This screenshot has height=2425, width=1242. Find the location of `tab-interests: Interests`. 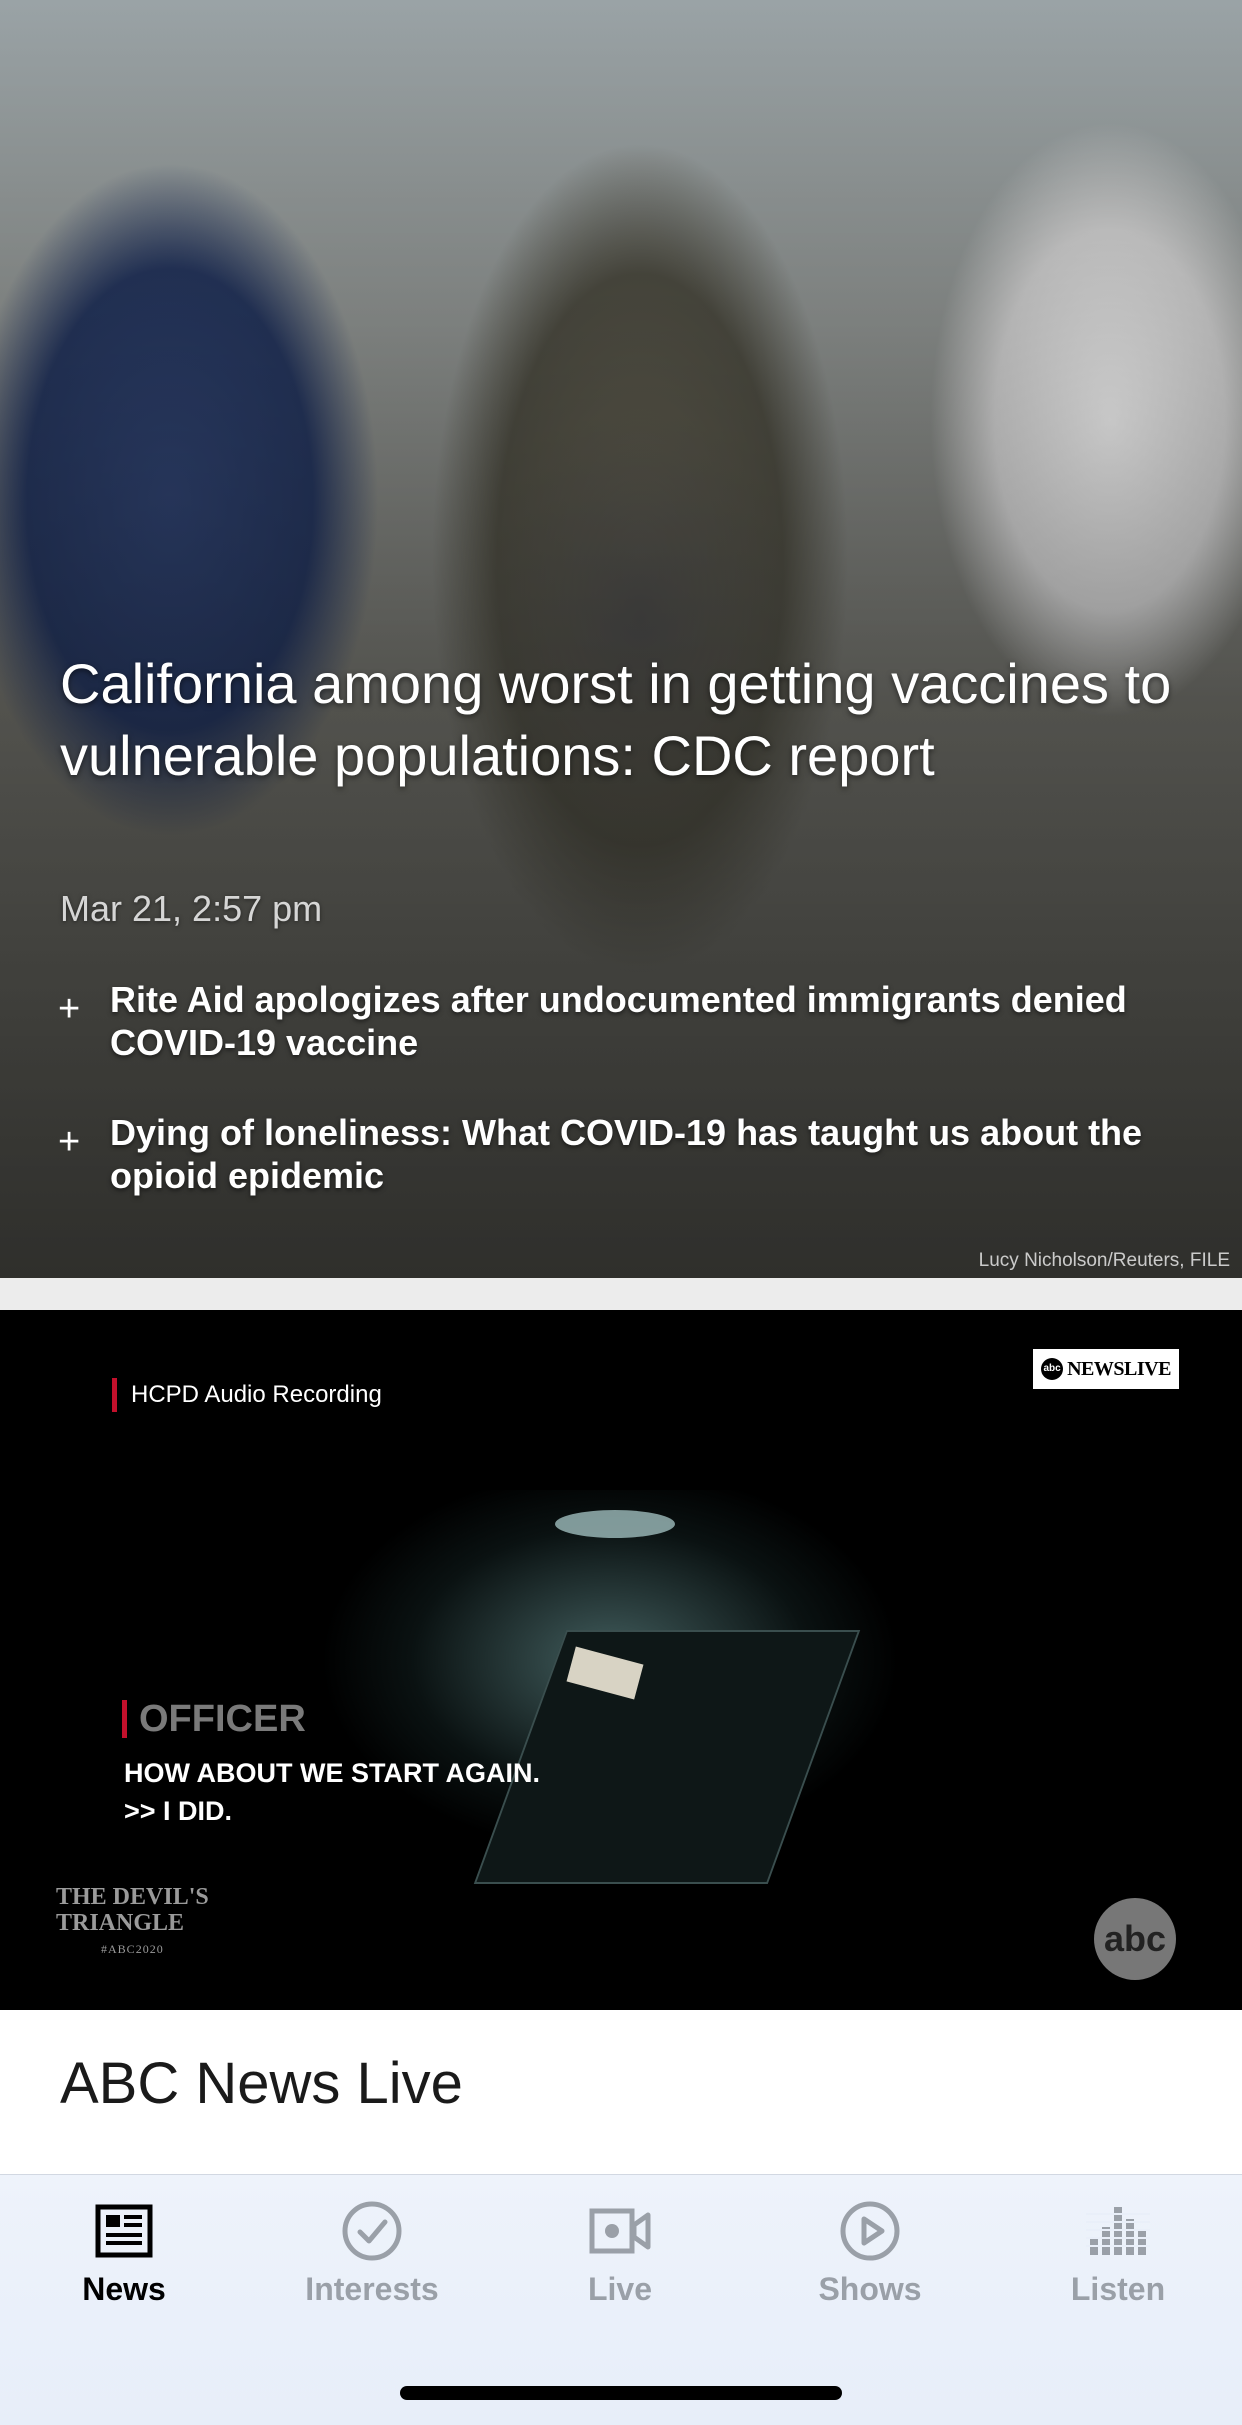

tab-interests: Interests is located at coordinates (372, 2254).